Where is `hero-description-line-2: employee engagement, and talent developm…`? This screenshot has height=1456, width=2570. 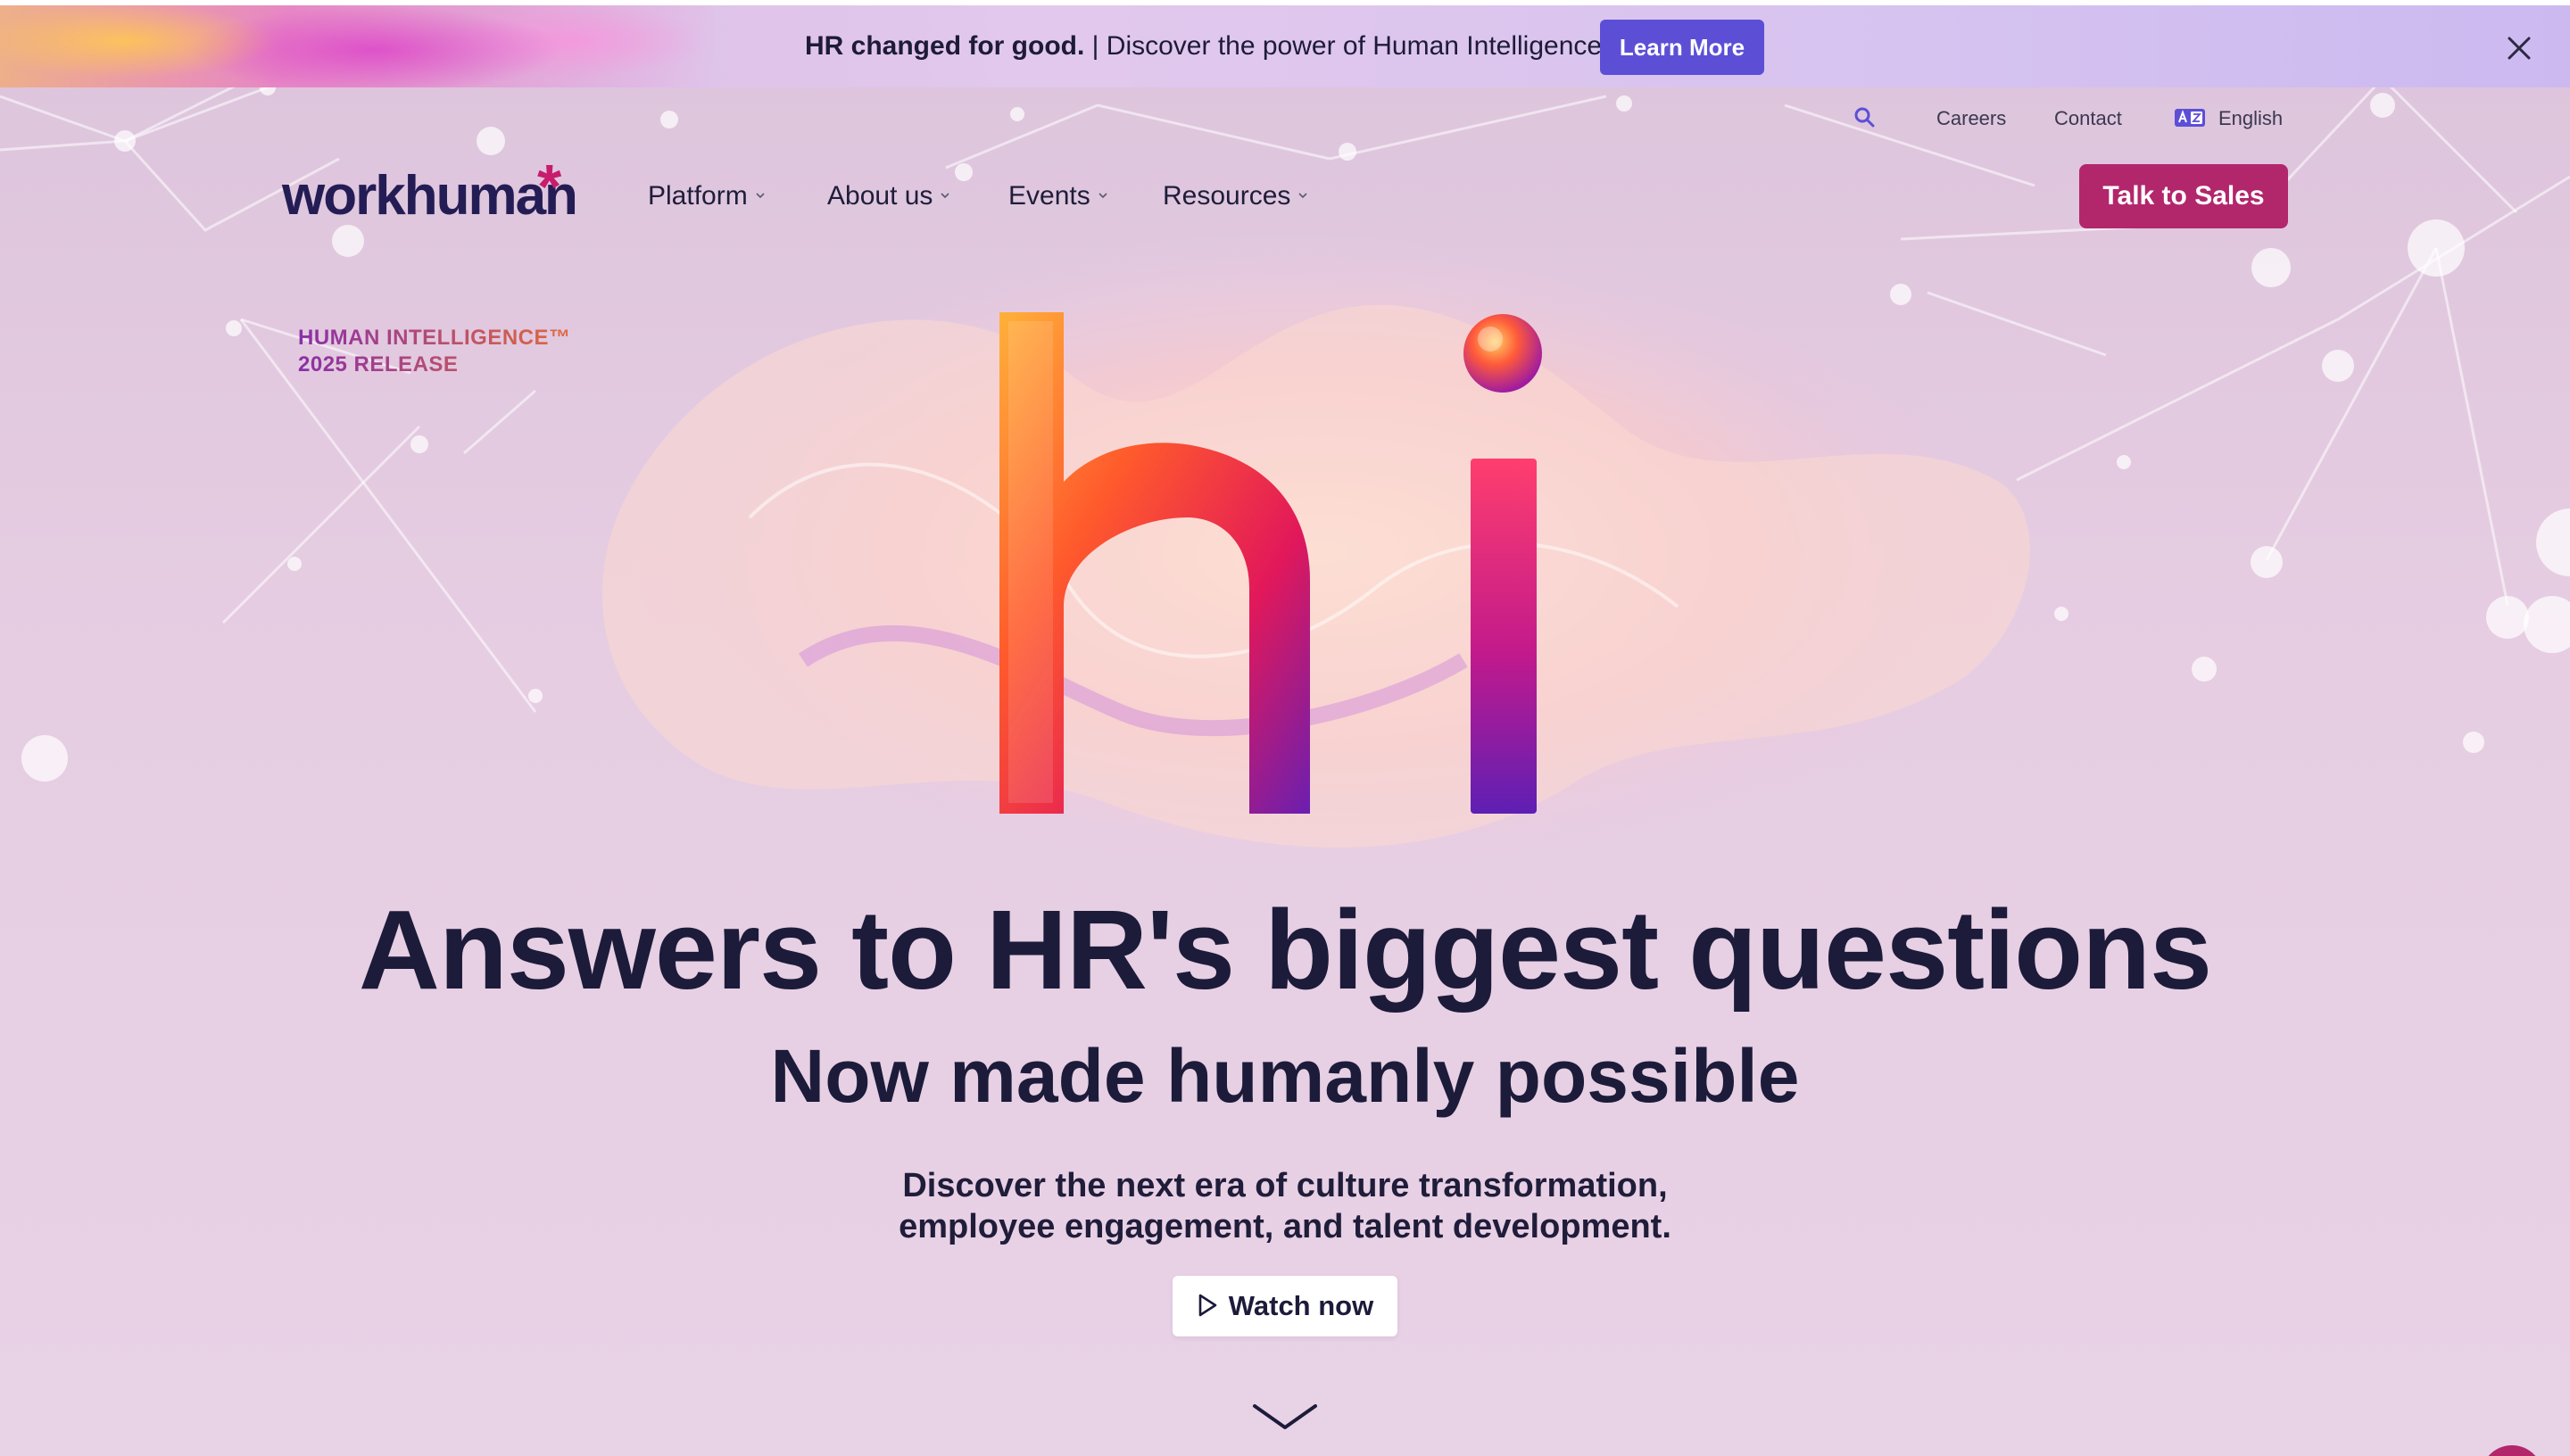 hero-description-line-2: employee engagement, and talent developm… is located at coordinates (1285, 1227).